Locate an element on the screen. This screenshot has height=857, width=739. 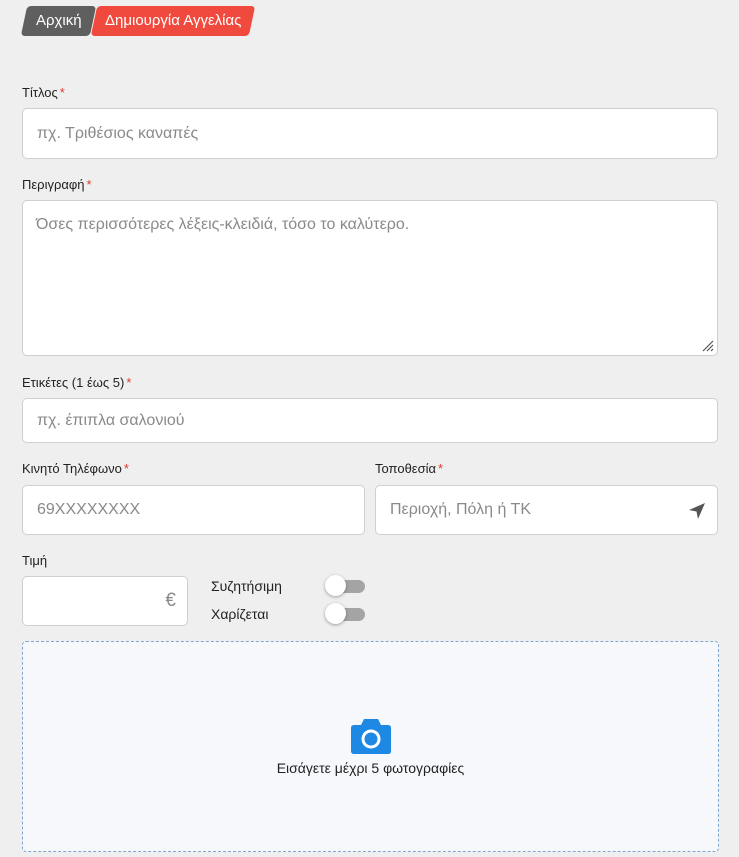
breadcrumb-current-page: Δημιουργία Αγγελίας is located at coordinates (173, 21).